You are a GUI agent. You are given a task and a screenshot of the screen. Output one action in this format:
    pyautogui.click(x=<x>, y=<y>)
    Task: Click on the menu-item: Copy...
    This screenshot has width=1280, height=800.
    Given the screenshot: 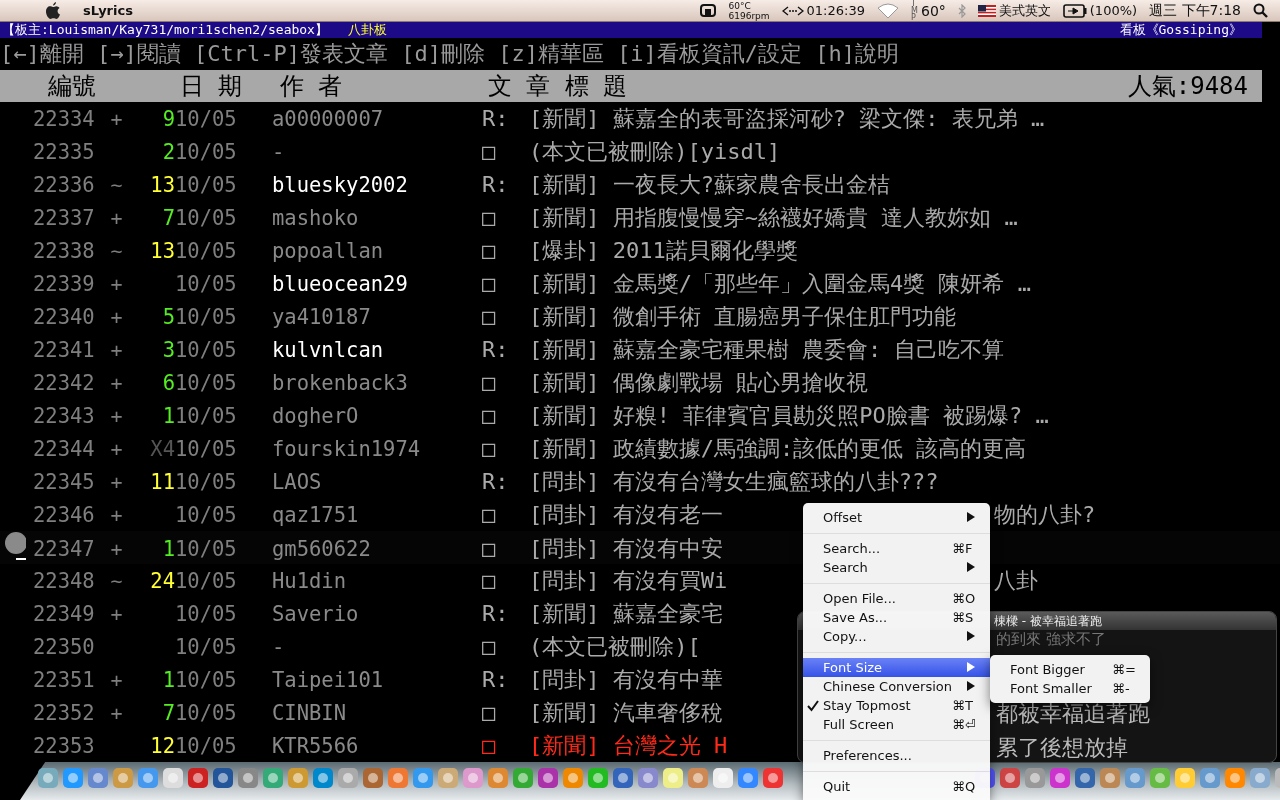 What is the action you would take?
    pyautogui.click(x=896, y=636)
    